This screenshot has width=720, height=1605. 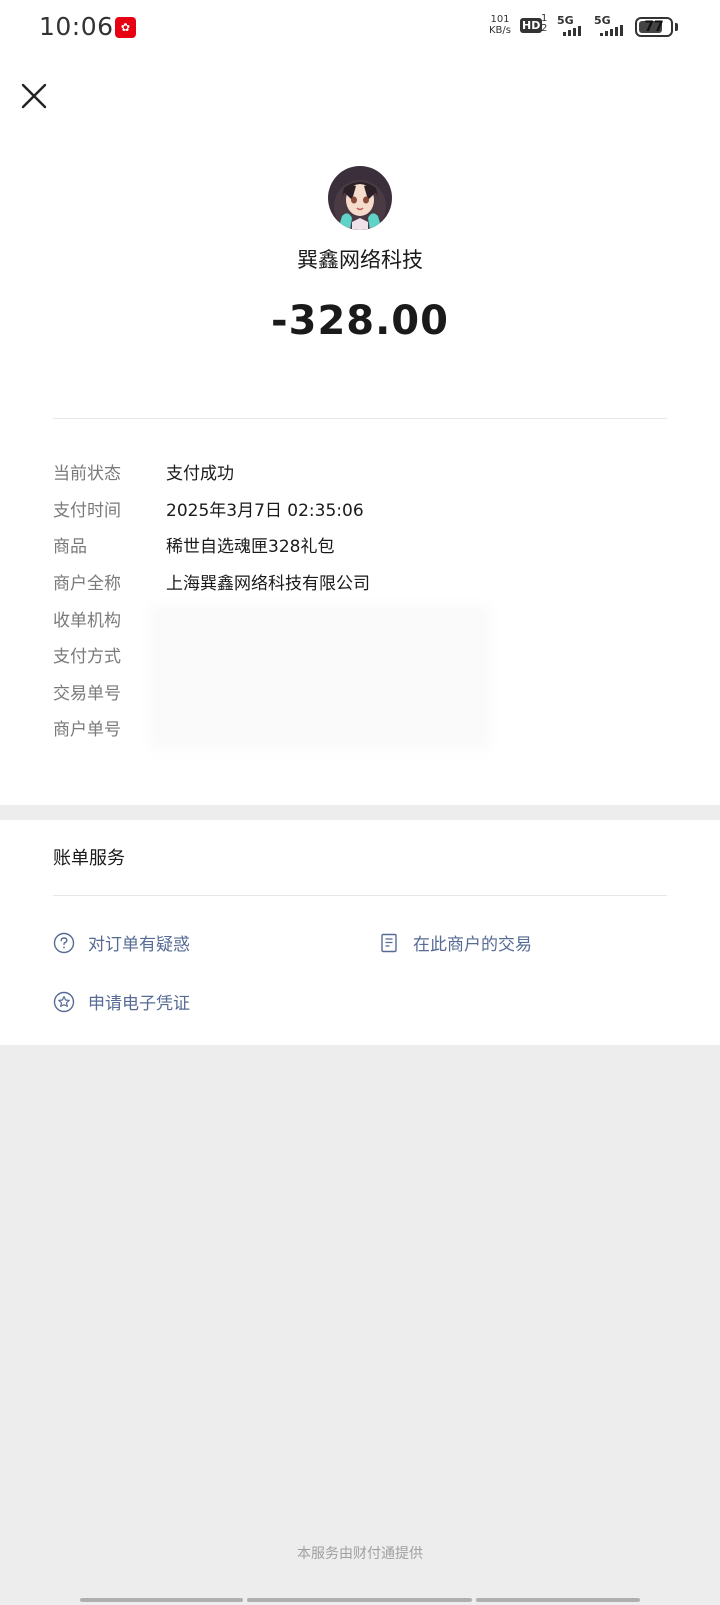 What do you see at coordinates (139, 945) in the screenshot?
I see `order-question-label: 对订单有疑惑` at bounding box center [139, 945].